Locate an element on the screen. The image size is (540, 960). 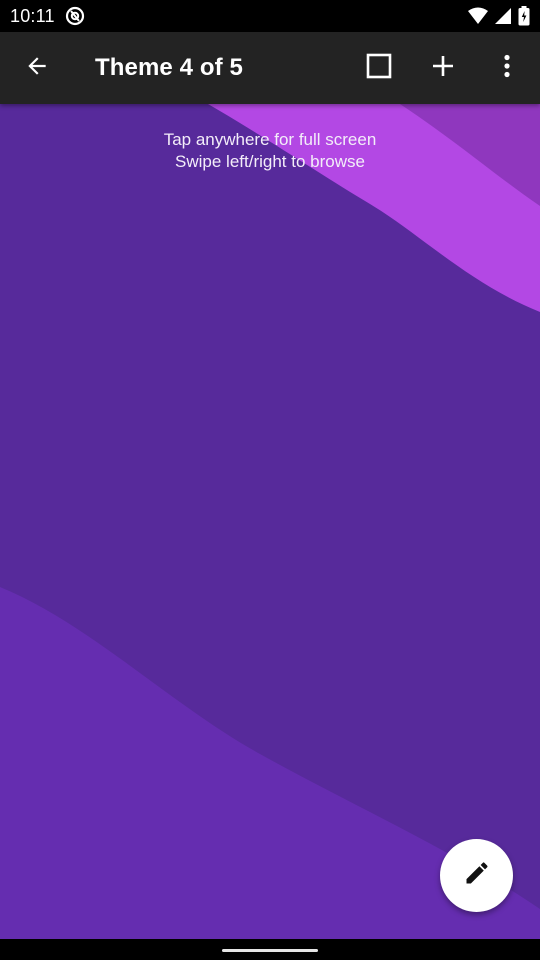
status-left: 10:11 is located at coordinates (47, 16).